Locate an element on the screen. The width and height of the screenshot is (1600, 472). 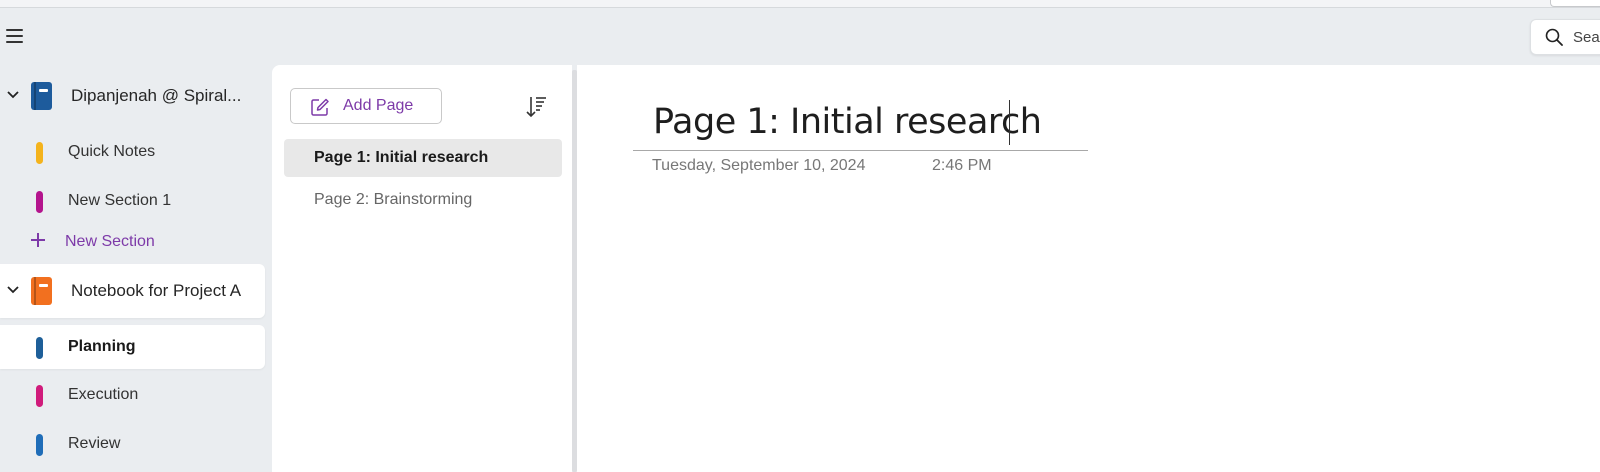
new-section-label: New Section is located at coordinates (110, 241).